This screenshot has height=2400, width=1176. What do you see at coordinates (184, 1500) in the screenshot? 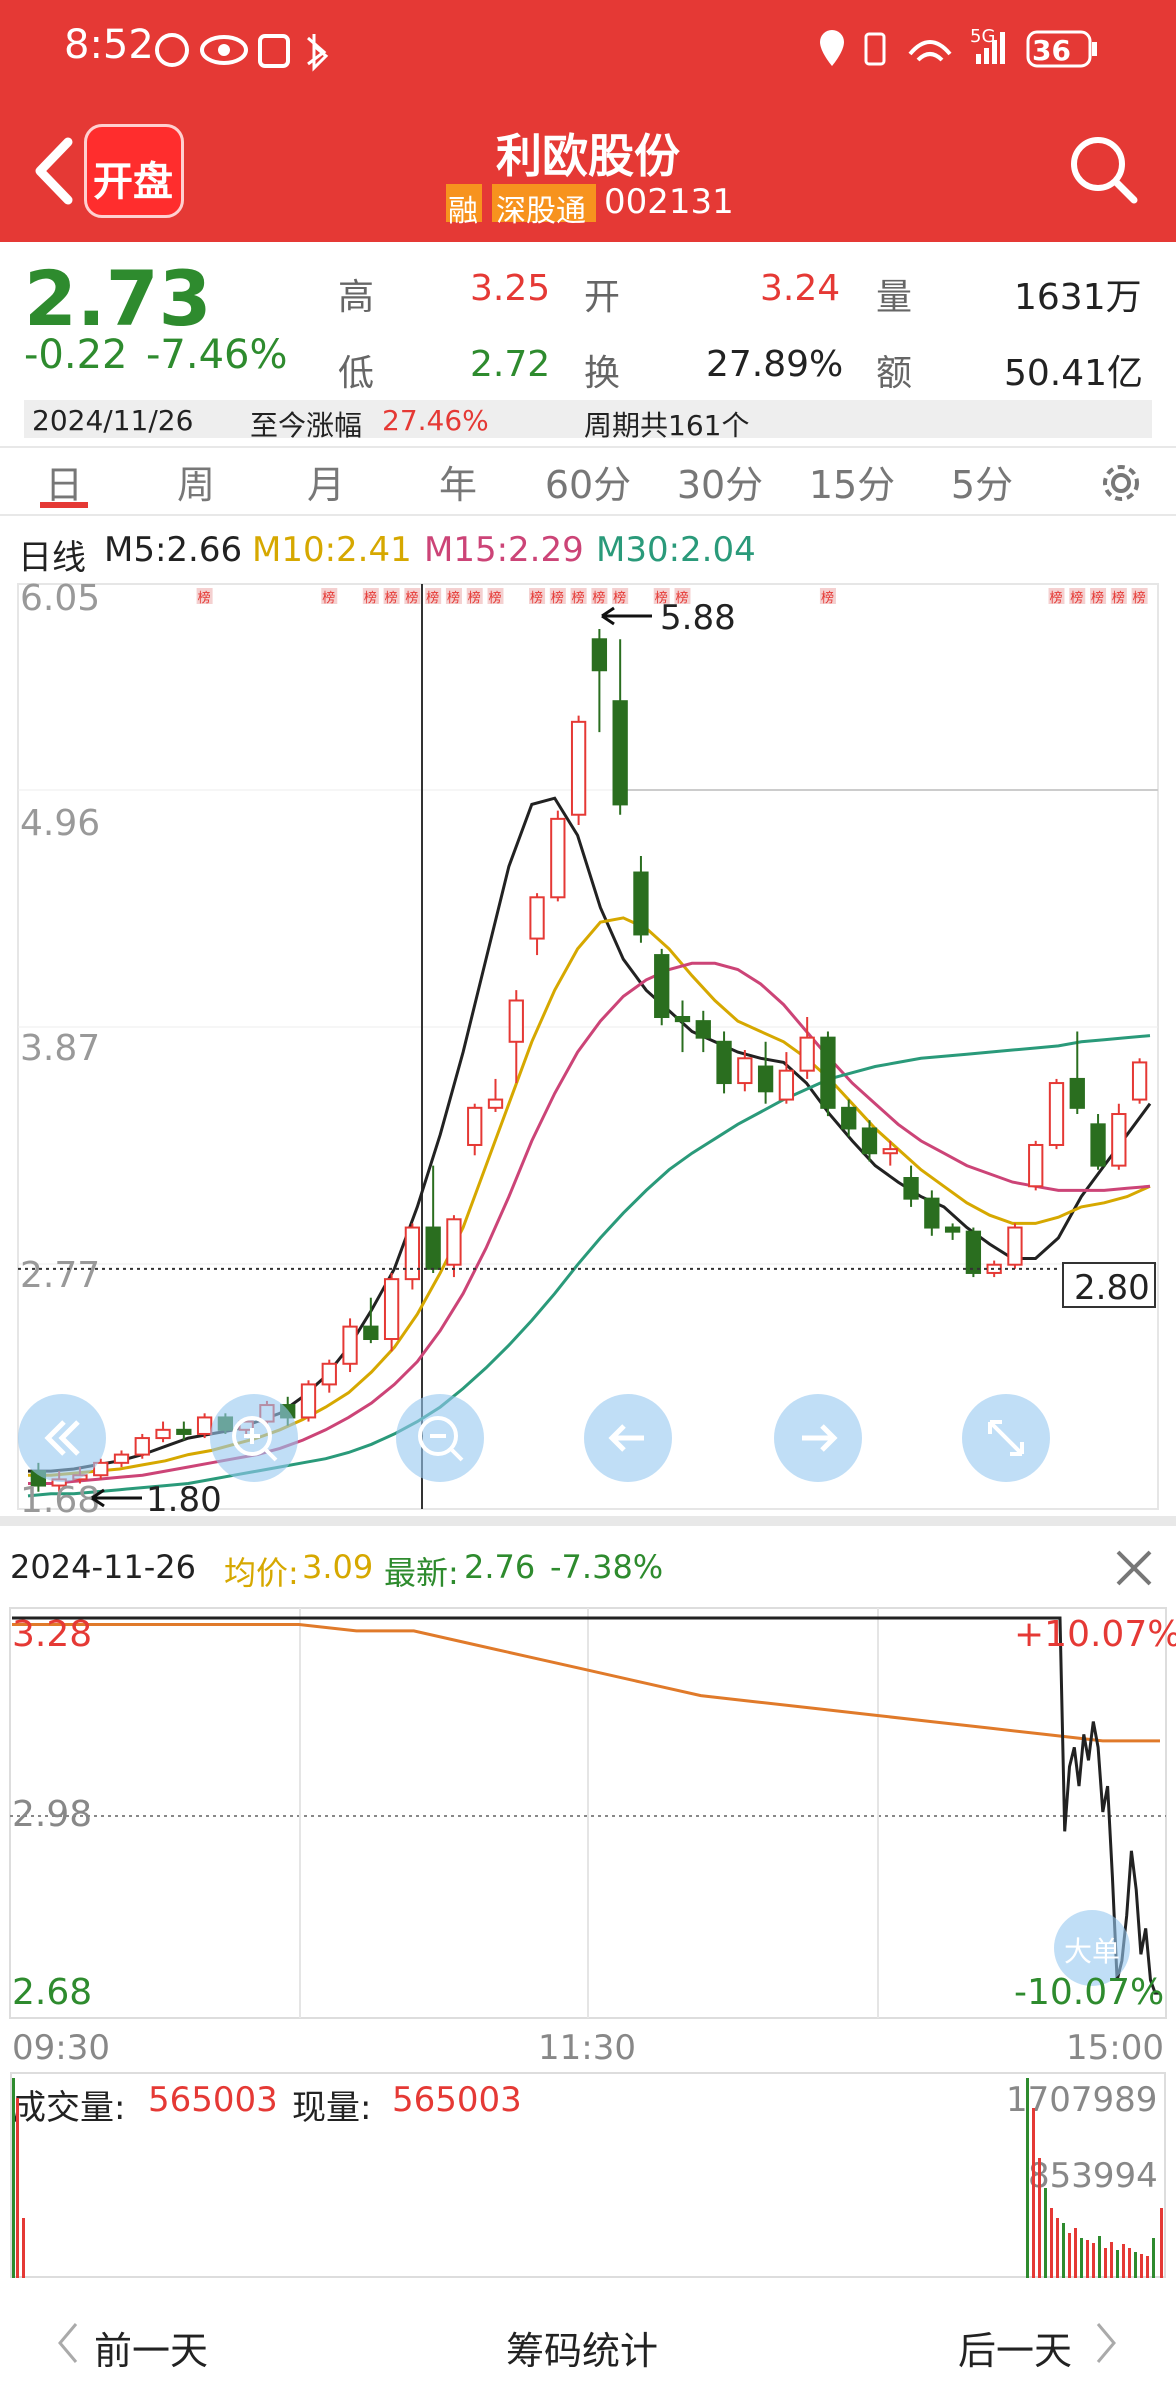
I see `low-marker: 1.80` at bounding box center [184, 1500].